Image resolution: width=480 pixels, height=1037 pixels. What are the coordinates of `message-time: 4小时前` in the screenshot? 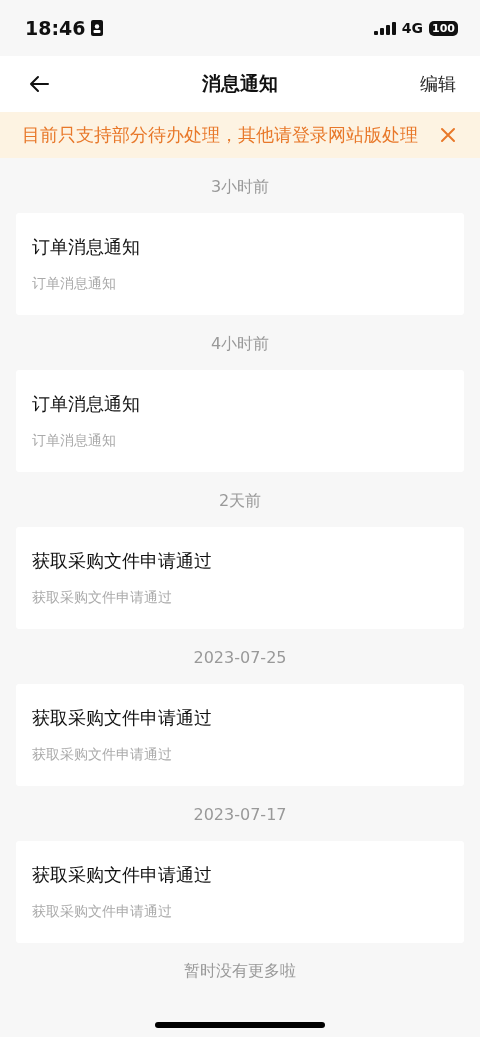 It's located at (240, 344).